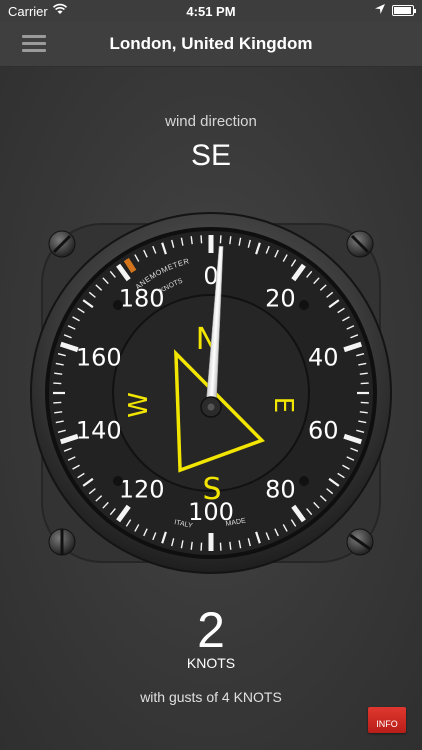  What do you see at coordinates (211, 489) in the screenshot?
I see `compass-south-label: S` at bounding box center [211, 489].